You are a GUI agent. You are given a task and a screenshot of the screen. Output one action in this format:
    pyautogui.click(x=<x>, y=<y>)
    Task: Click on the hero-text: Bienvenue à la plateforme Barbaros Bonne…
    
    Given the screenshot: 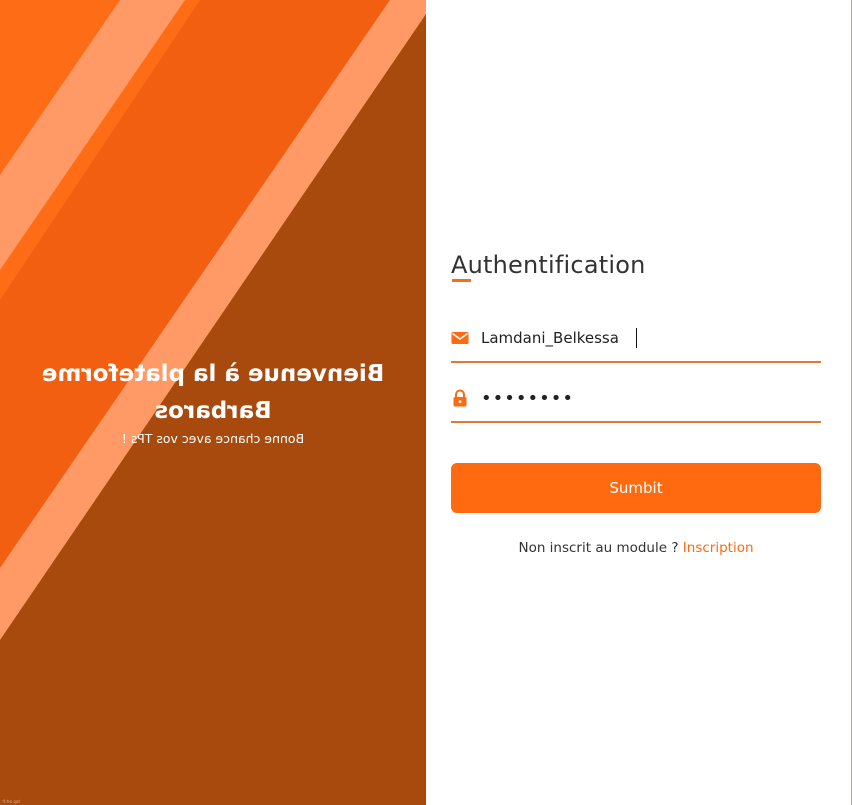 What is the action you would take?
    pyautogui.click(x=213, y=401)
    